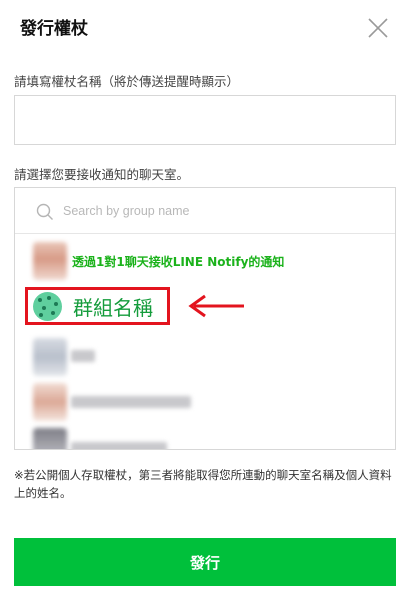 The height and width of the screenshot is (594, 410). I want to click on chat-room-item-label: 透過1對1聊天接收LINE Notify的通知, so click(178, 262).